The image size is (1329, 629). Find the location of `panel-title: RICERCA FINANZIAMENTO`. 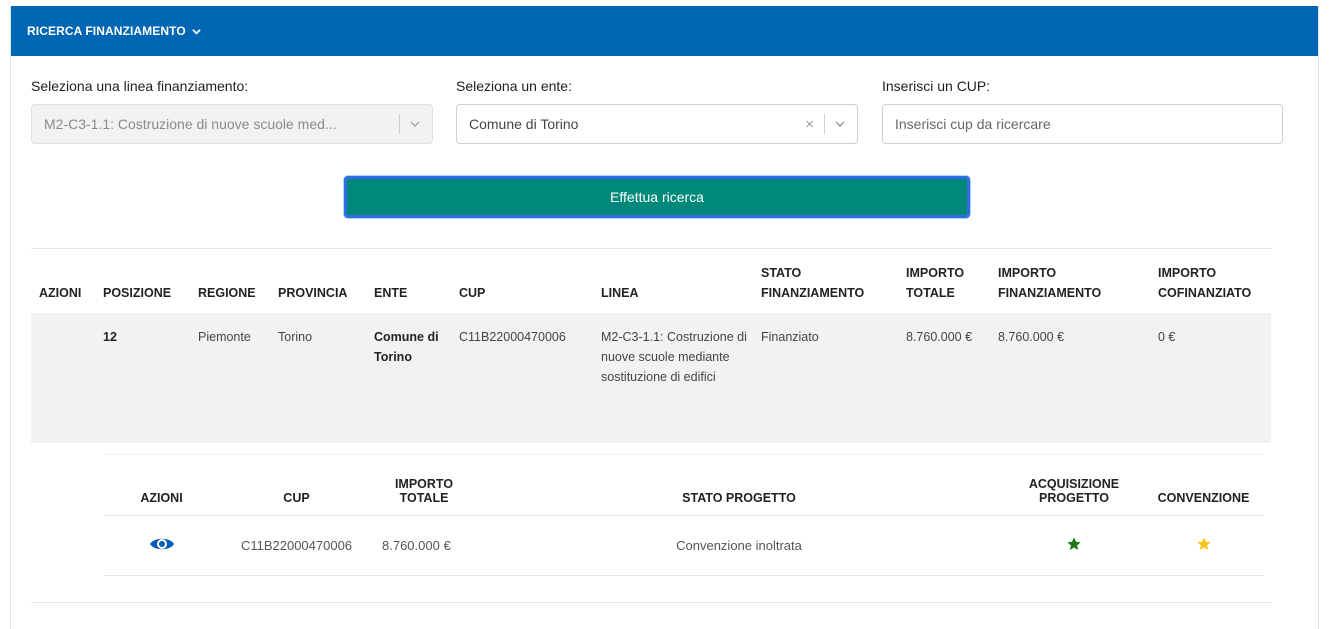

panel-title: RICERCA FINANZIAMENTO is located at coordinates (106, 31).